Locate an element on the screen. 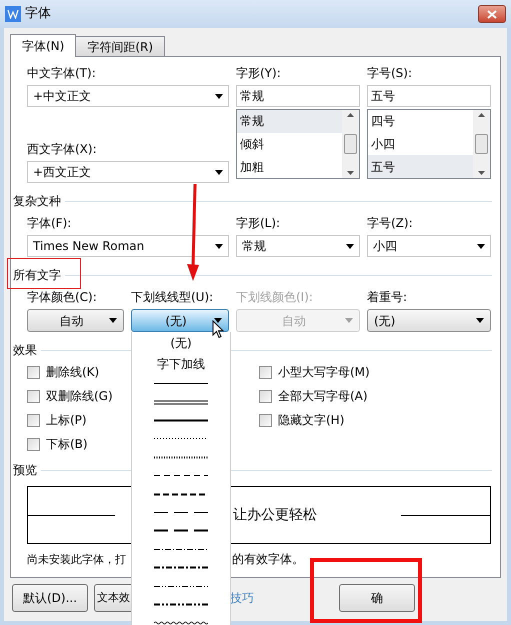 This screenshot has width=511, height=625. checkbox-label: 隐藏文字(H) is located at coordinates (311, 420).